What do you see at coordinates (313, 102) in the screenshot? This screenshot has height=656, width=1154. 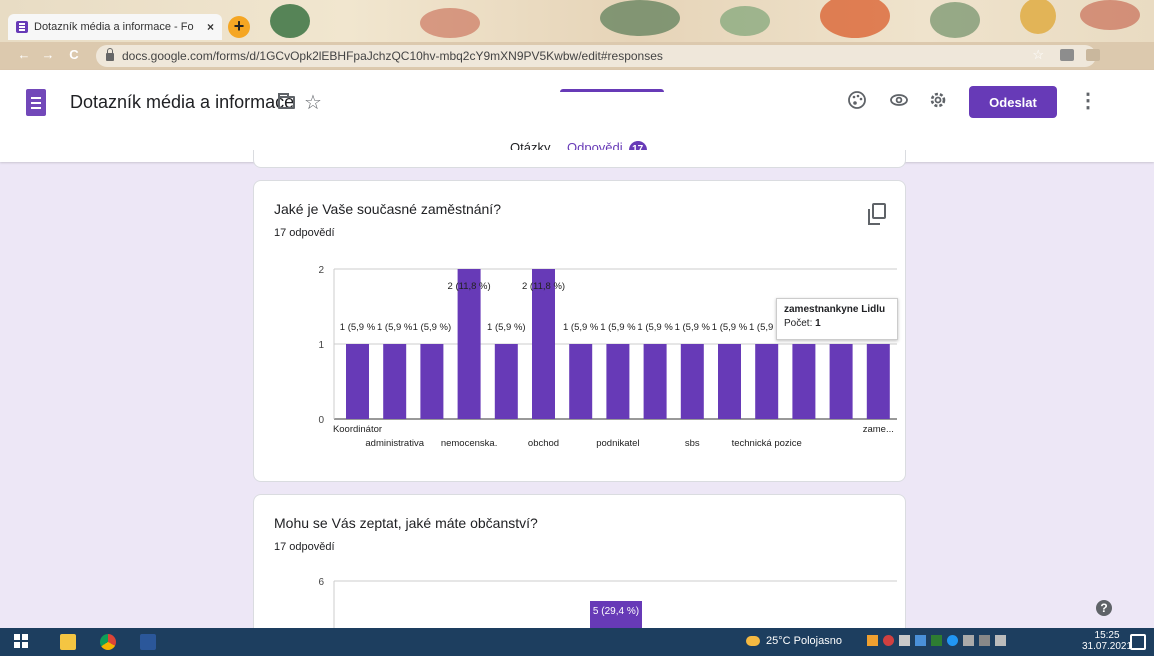 I see `star-icon: ☆` at bounding box center [313, 102].